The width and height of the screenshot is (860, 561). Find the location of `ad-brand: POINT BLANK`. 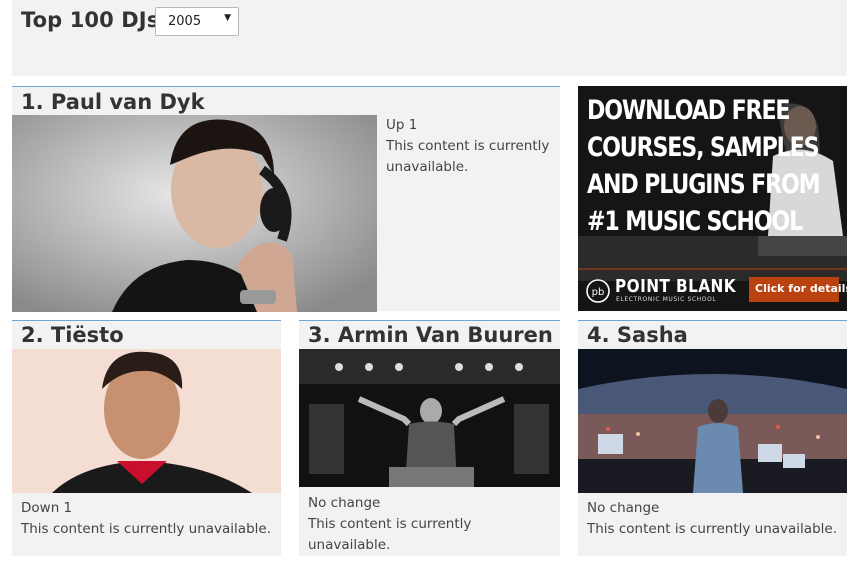

ad-brand: POINT BLANK is located at coordinates (676, 286).